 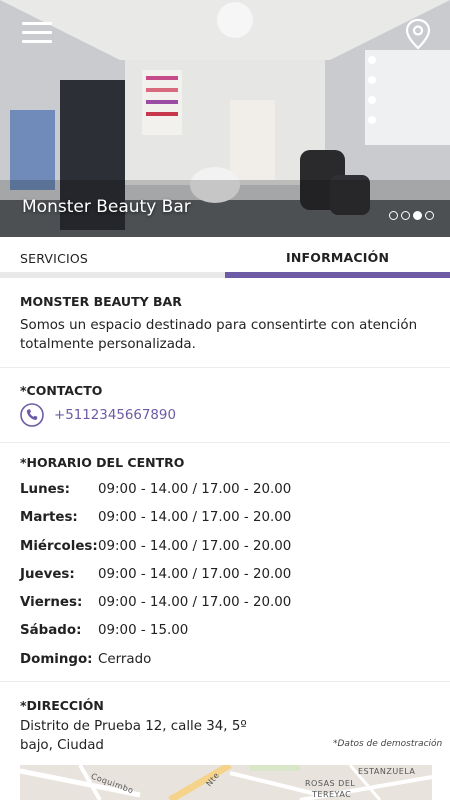 I want to click on contact-heading: *CONTACTO, so click(x=61, y=390).